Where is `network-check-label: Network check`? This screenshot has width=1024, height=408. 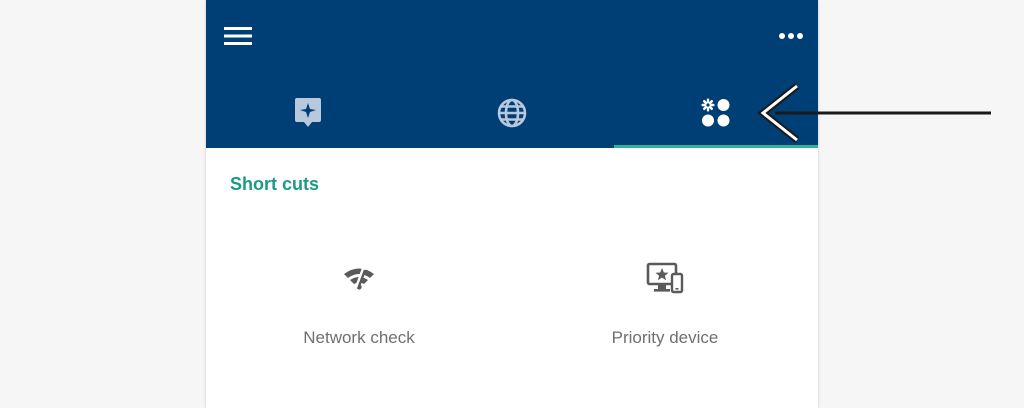 network-check-label: Network check is located at coordinates (359, 337).